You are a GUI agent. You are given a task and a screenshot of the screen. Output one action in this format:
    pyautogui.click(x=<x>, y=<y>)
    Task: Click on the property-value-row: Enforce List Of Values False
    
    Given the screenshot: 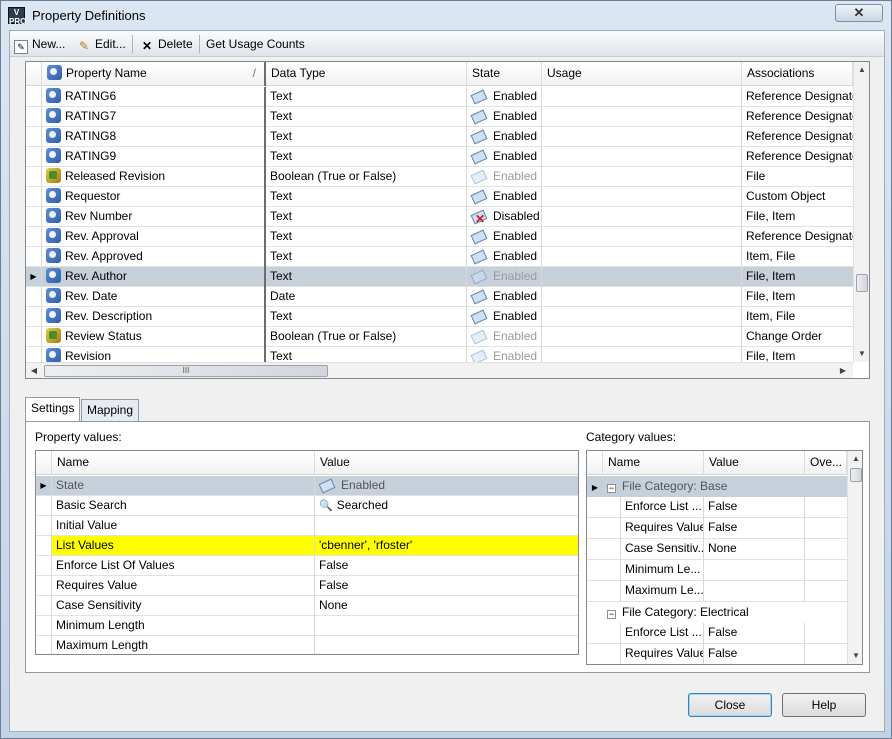 What is the action you would take?
    pyautogui.click(x=307, y=566)
    